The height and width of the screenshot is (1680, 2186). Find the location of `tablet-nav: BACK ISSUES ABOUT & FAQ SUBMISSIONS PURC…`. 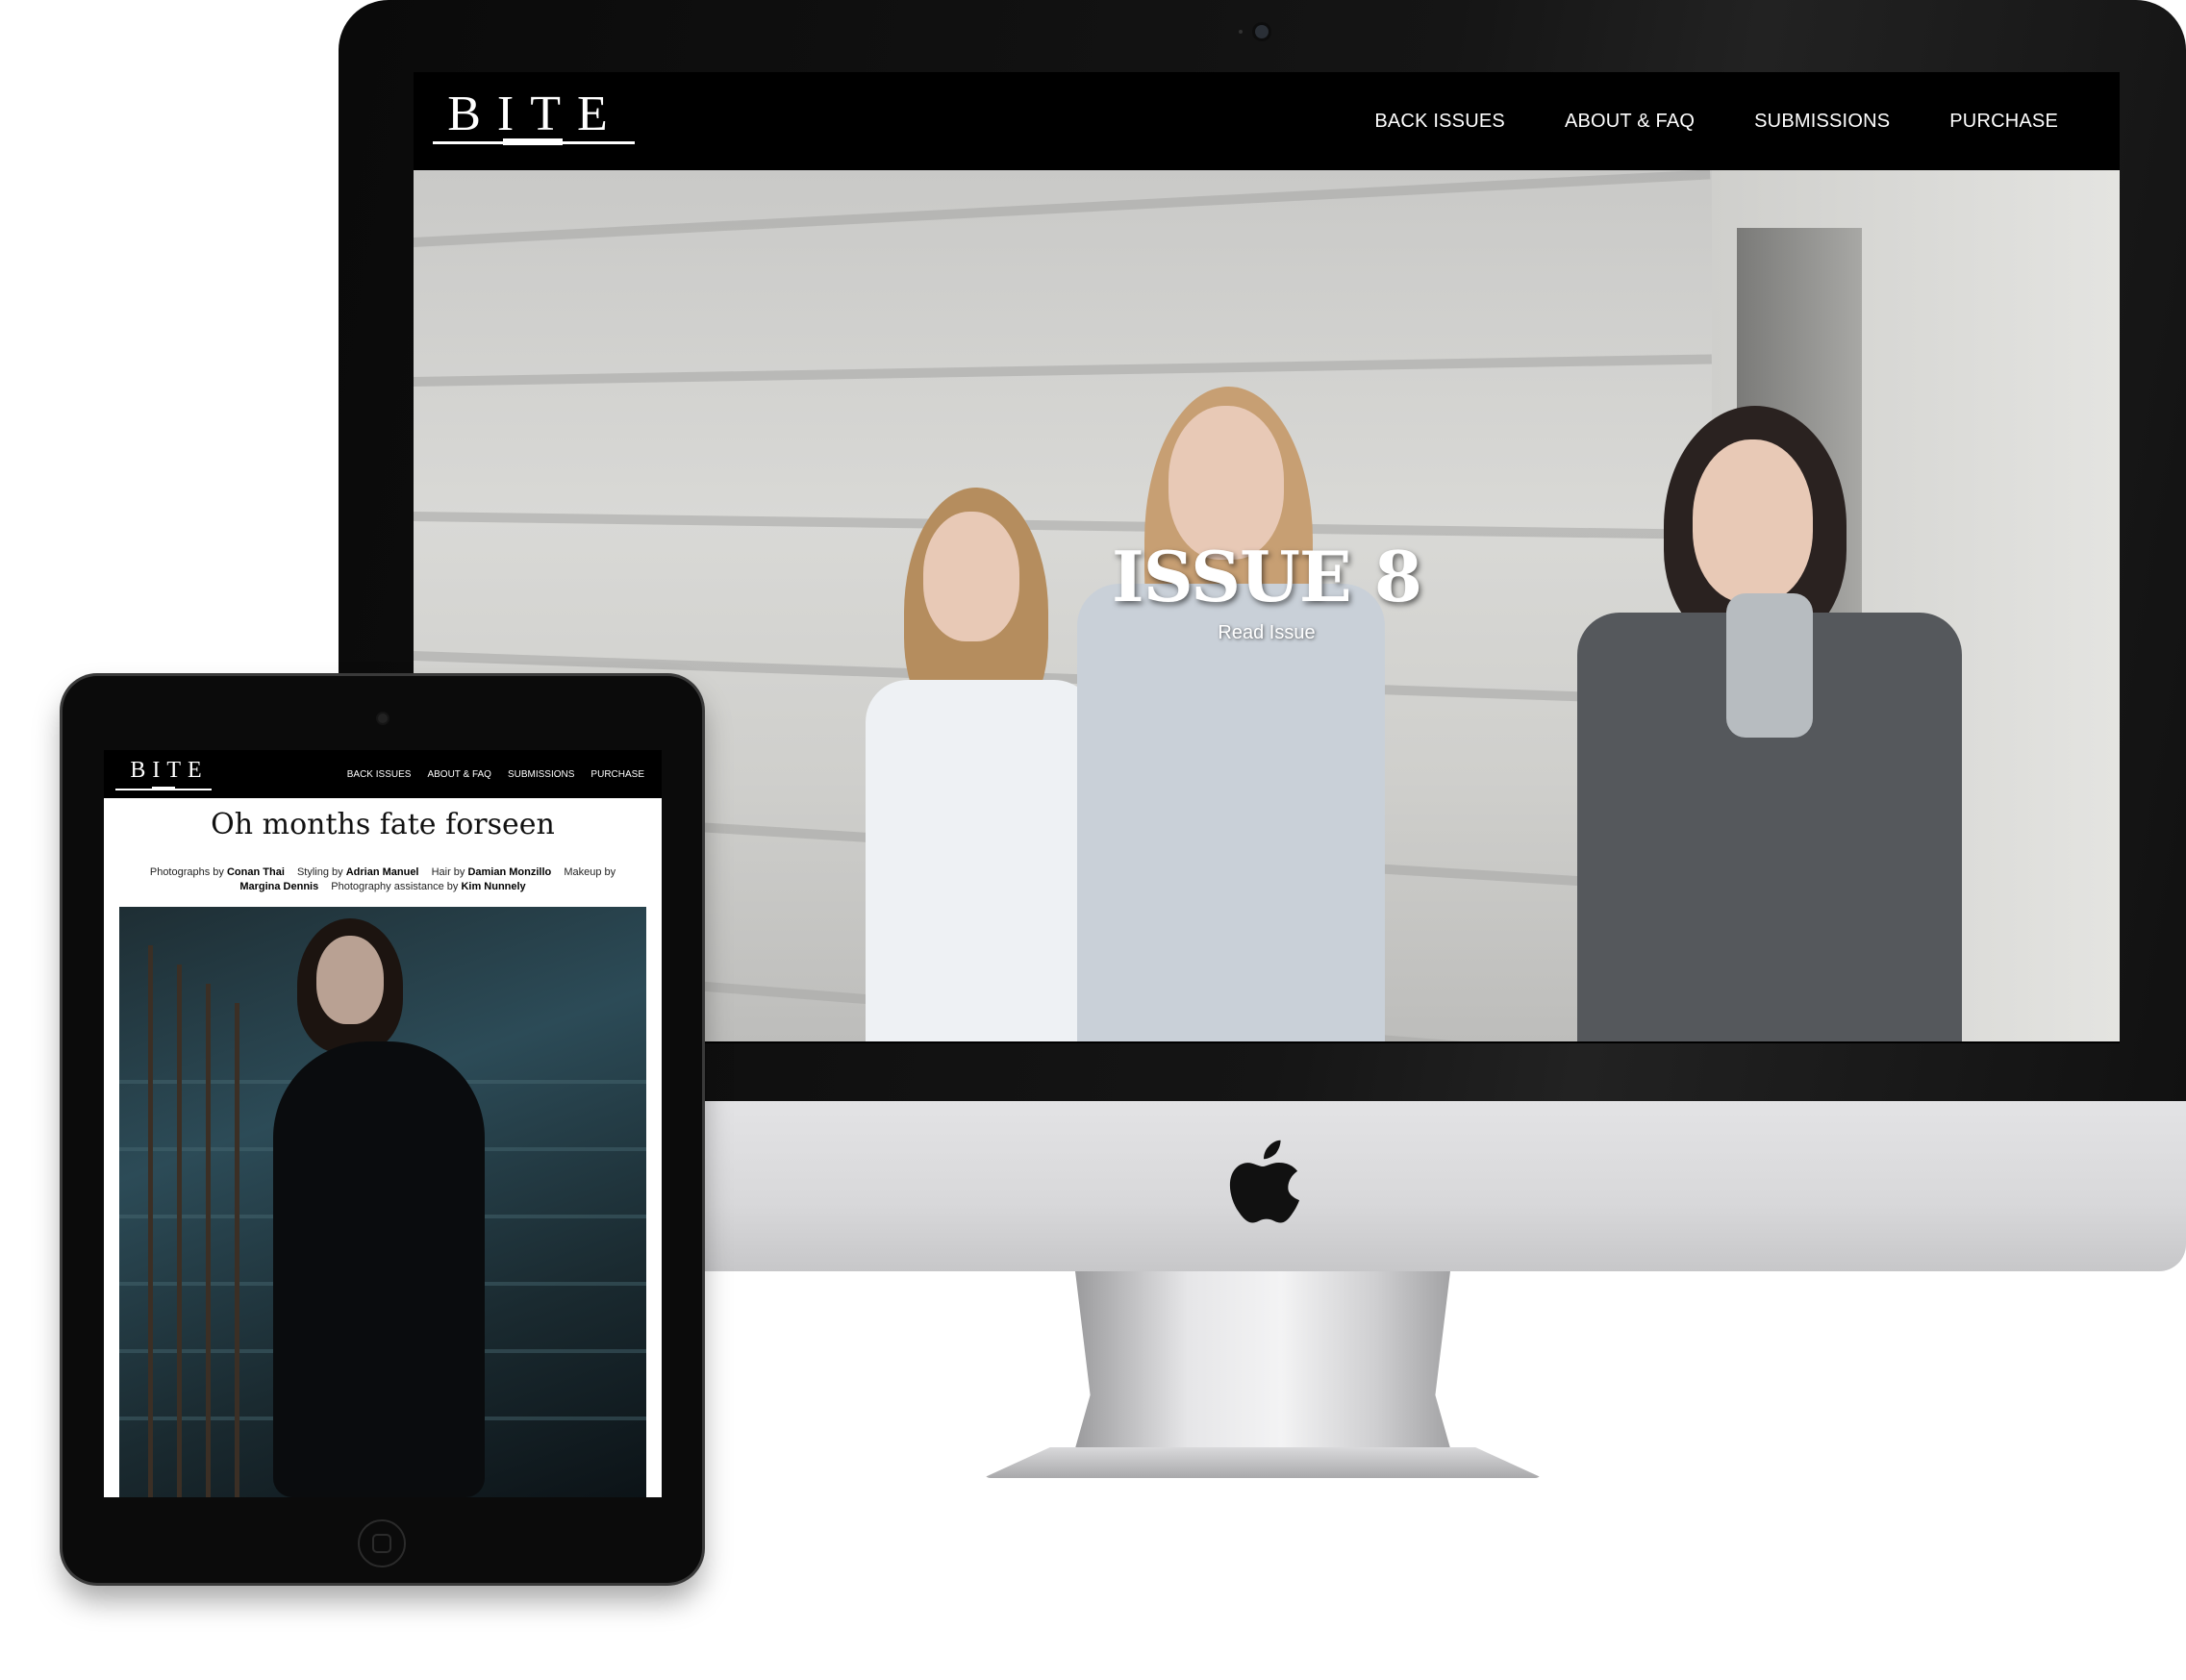

tablet-nav: BACK ISSUES ABOUT & FAQ SUBMISSIONS PURC… is located at coordinates (496, 774).